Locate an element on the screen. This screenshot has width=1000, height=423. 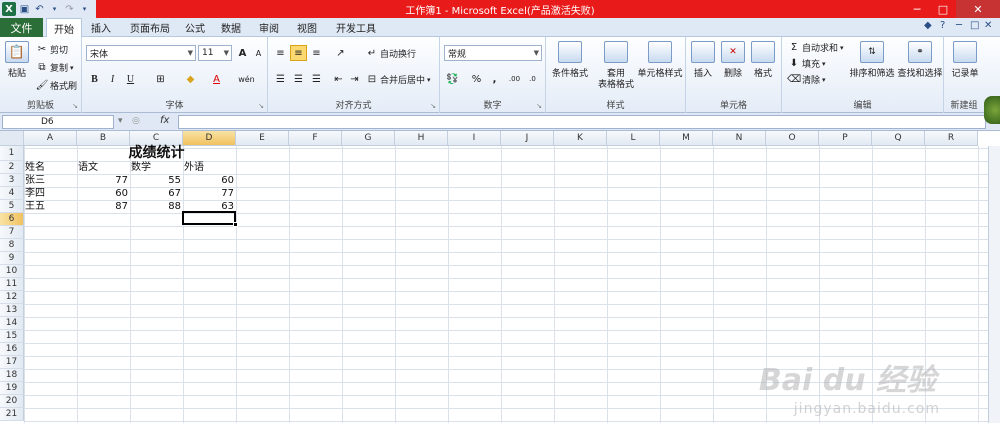
column-header-j: J is located at coordinates (527, 138).